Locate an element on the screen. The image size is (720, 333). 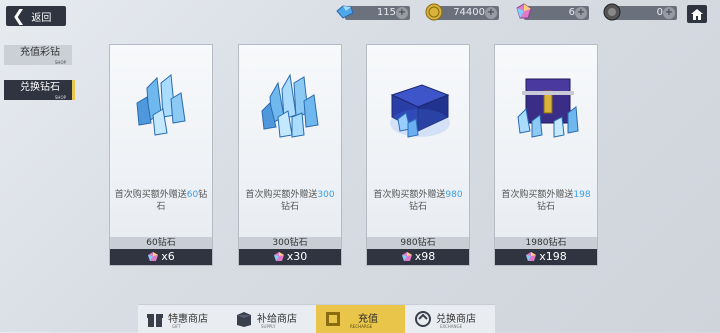
tab-exchange-sub: SHOP is located at coordinates (60, 97).